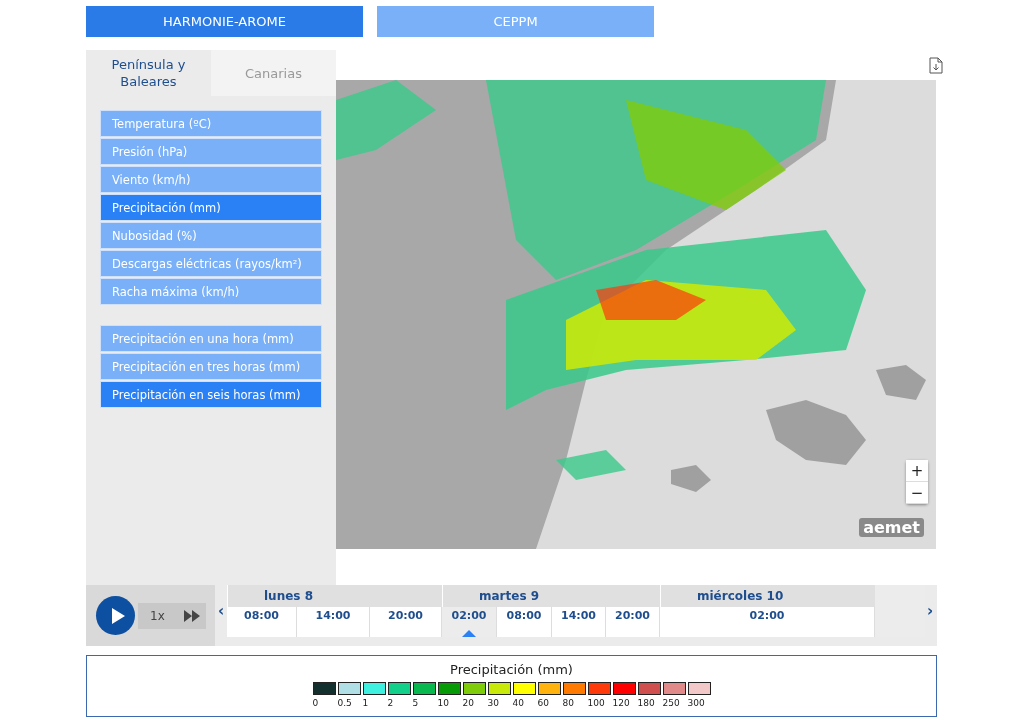 This screenshot has width=1024, height=719. I want to click on fast-forward-icon, so click(192, 615).